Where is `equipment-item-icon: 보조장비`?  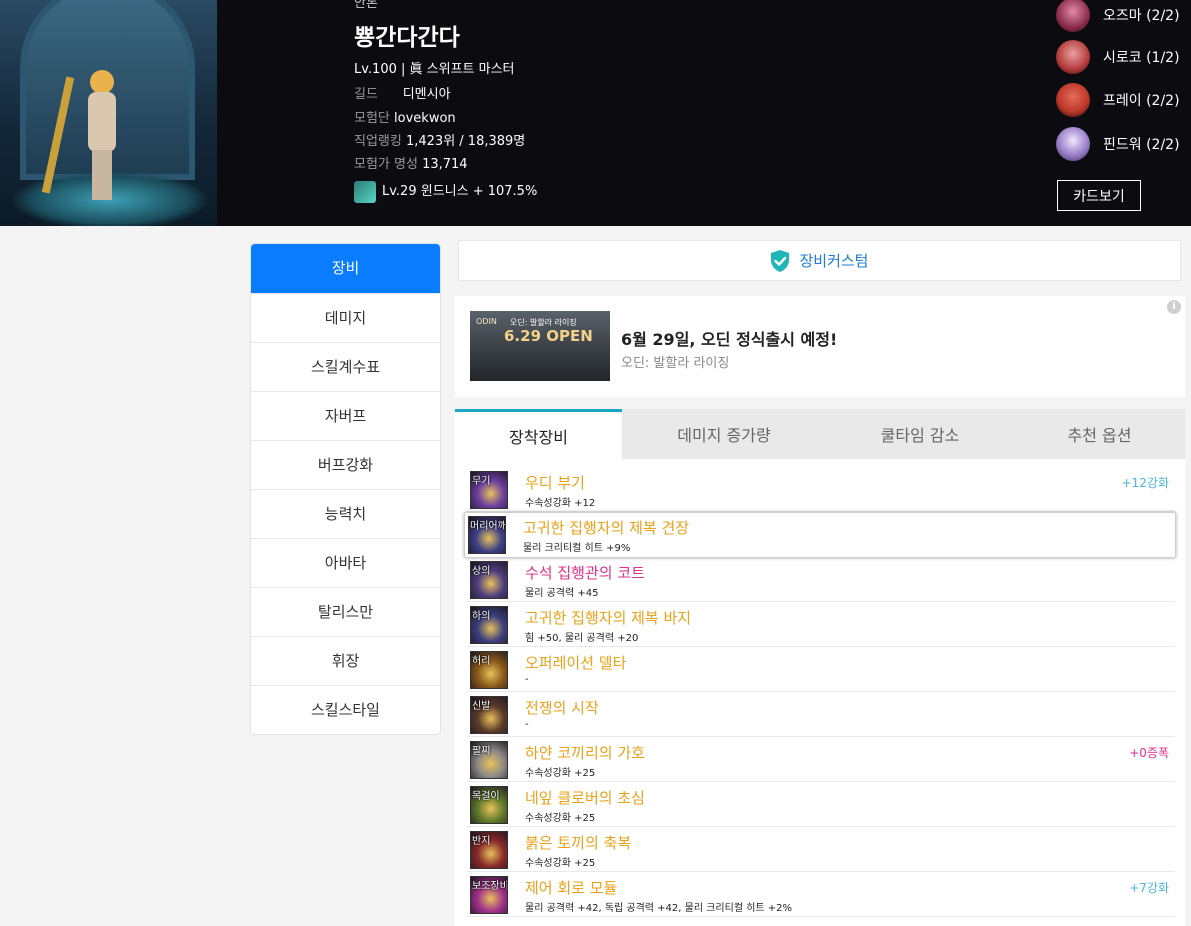
equipment-item-icon: 보조장비 is located at coordinates (489, 895).